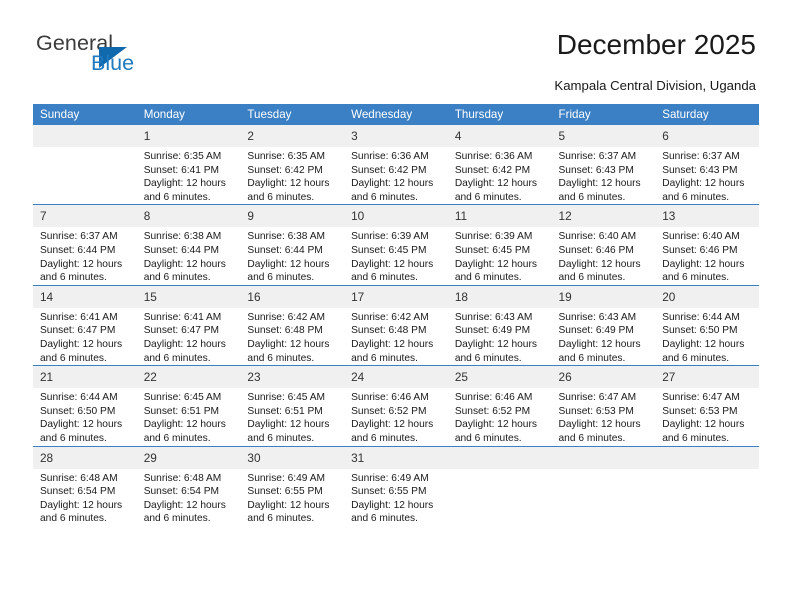 Image resolution: width=792 pixels, height=612 pixels. Describe the element at coordinates (85, 216) in the screenshot. I see `day-number: 7` at that location.